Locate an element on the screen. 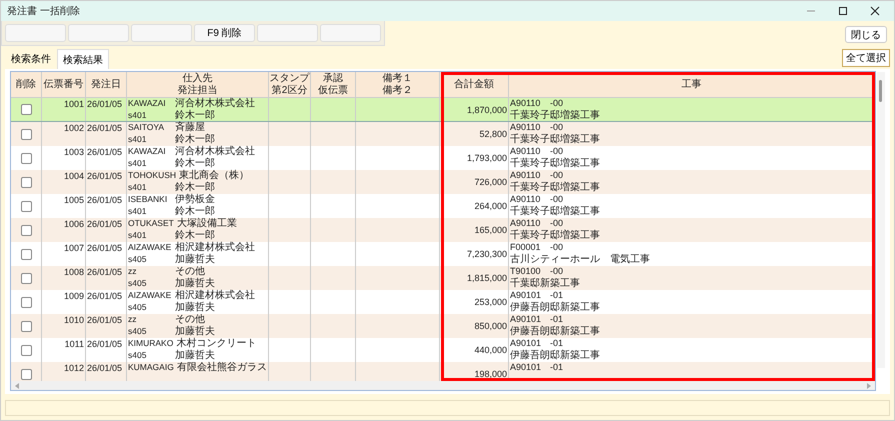 The width and height of the screenshot is (895, 421). column-header: 備考１ is located at coordinates (397, 78).